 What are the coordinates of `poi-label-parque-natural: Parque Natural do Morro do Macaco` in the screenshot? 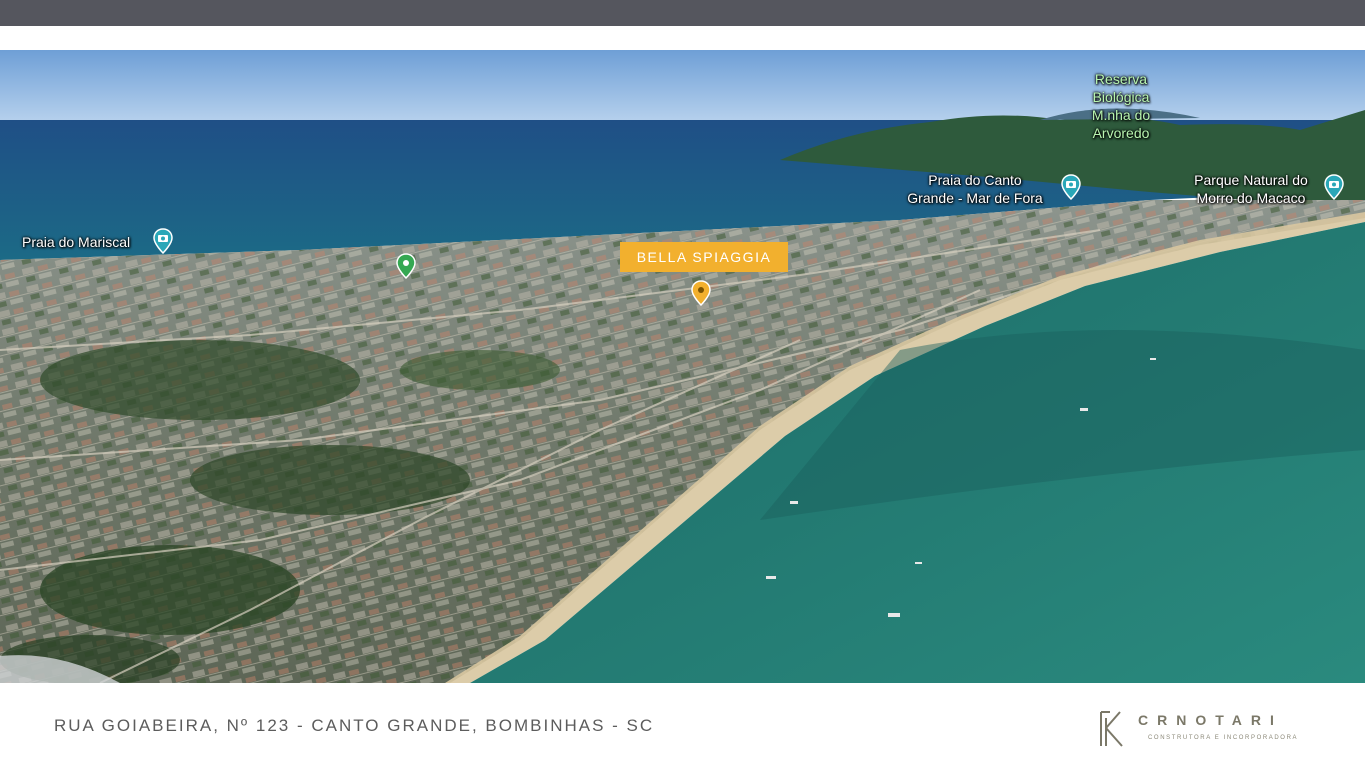 It's located at (1251, 189).